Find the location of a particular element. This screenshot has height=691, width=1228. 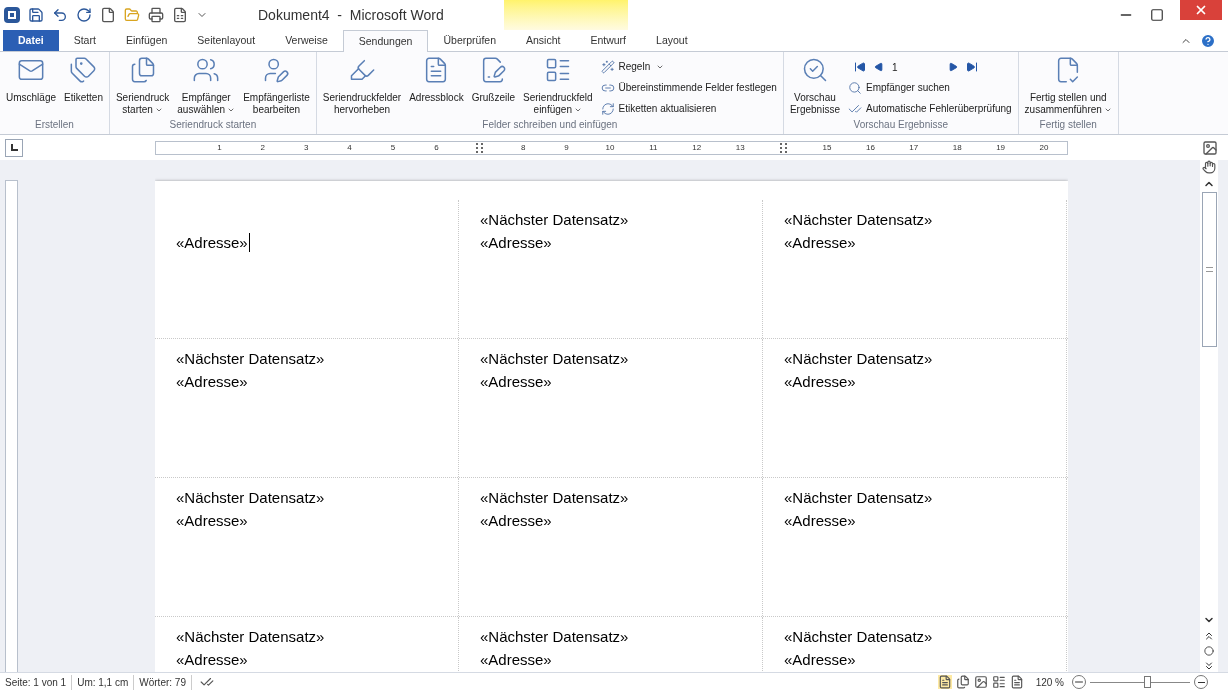

first-record-icon is located at coordinates (859, 67).